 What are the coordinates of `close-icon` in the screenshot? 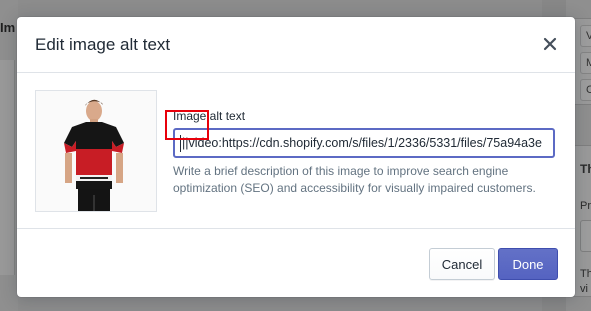 It's located at (550, 44).